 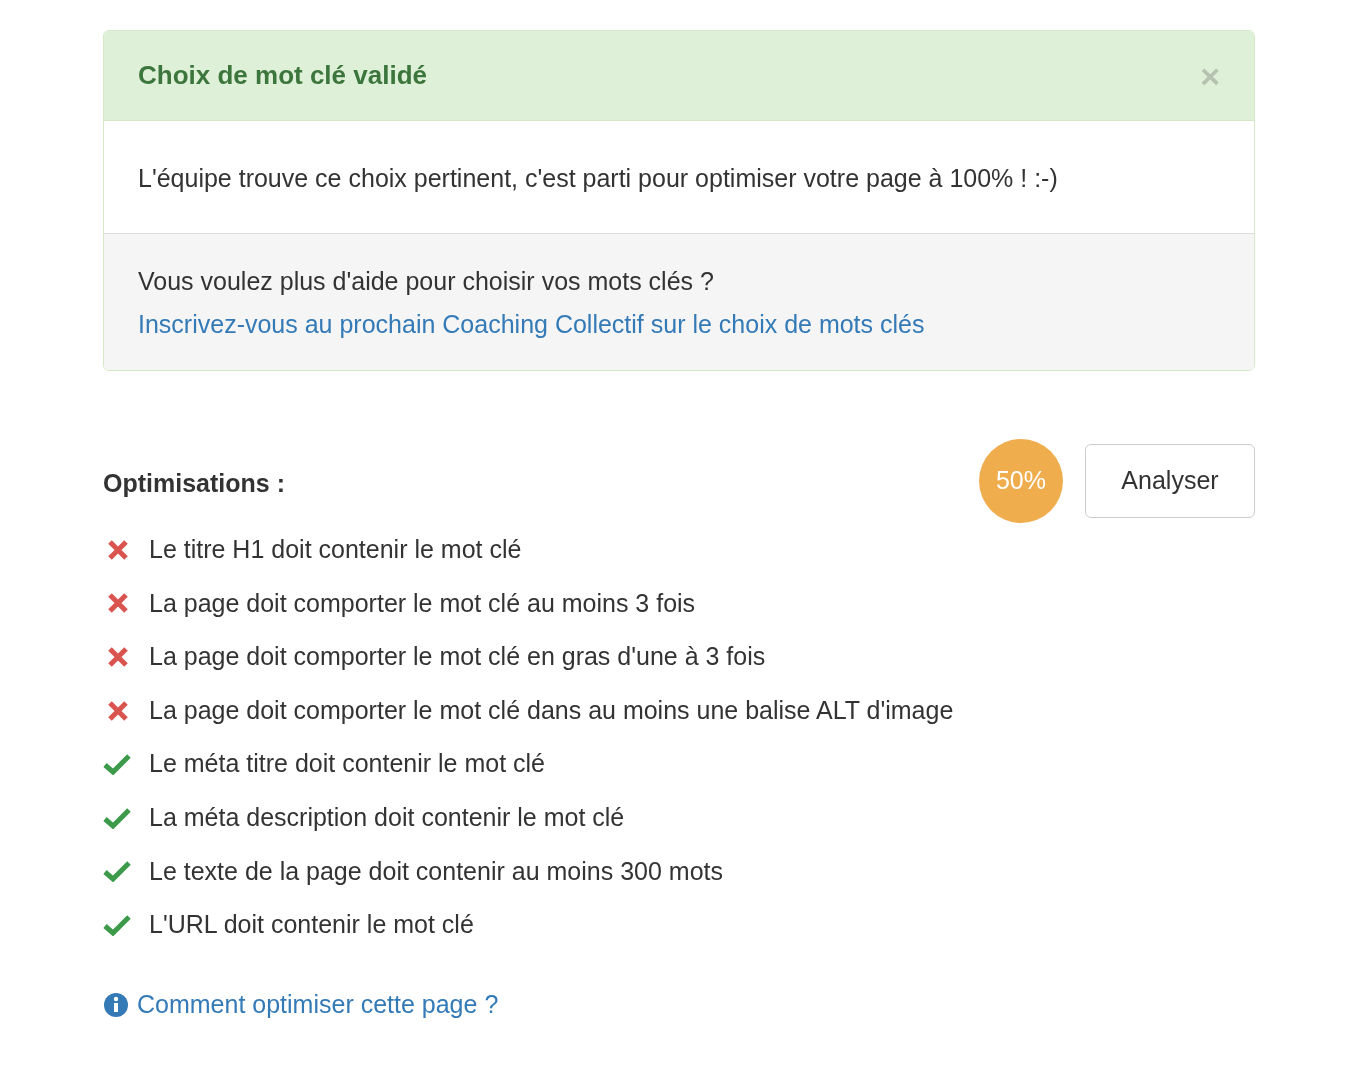 I want to click on info-icon, so click(x=116, y=1004).